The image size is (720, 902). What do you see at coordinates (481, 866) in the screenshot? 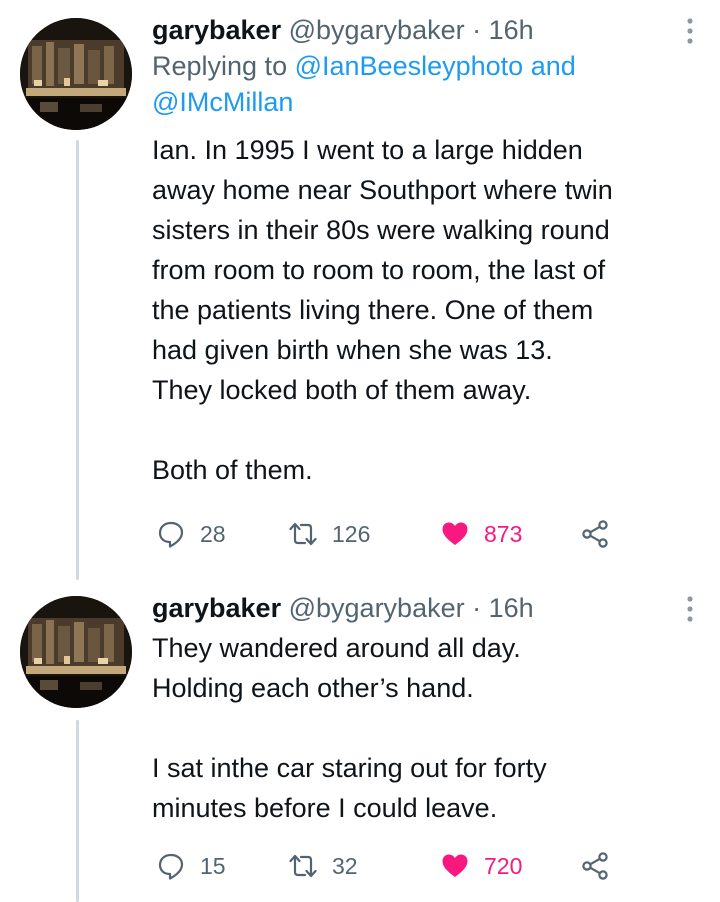
I see `like-button: 720` at bounding box center [481, 866].